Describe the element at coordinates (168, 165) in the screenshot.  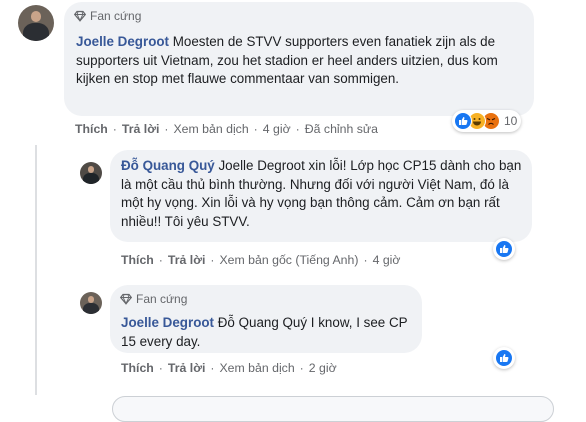
I see `author-name: Đỗ Quang Quý` at that location.